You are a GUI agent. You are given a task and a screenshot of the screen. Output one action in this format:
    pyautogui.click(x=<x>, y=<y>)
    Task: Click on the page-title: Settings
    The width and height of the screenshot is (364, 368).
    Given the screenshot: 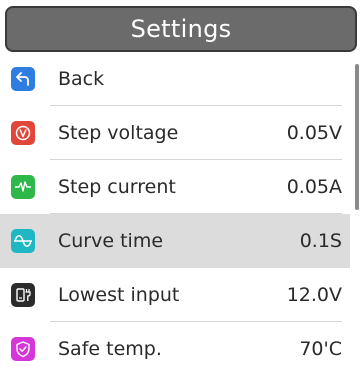 What is the action you would take?
    pyautogui.click(x=181, y=29)
    